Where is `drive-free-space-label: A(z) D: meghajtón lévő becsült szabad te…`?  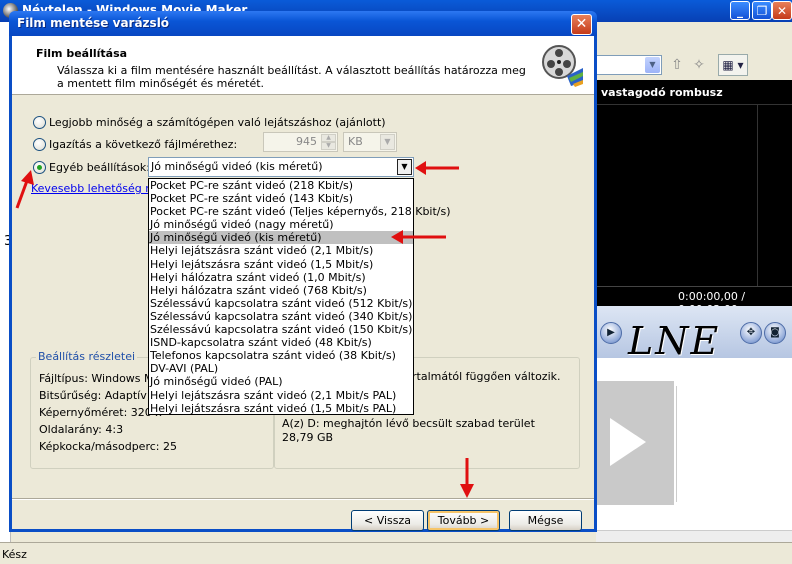
drive-free-space-label: A(z) D: meghajtón lévő becsült szabad te… is located at coordinates (408, 423).